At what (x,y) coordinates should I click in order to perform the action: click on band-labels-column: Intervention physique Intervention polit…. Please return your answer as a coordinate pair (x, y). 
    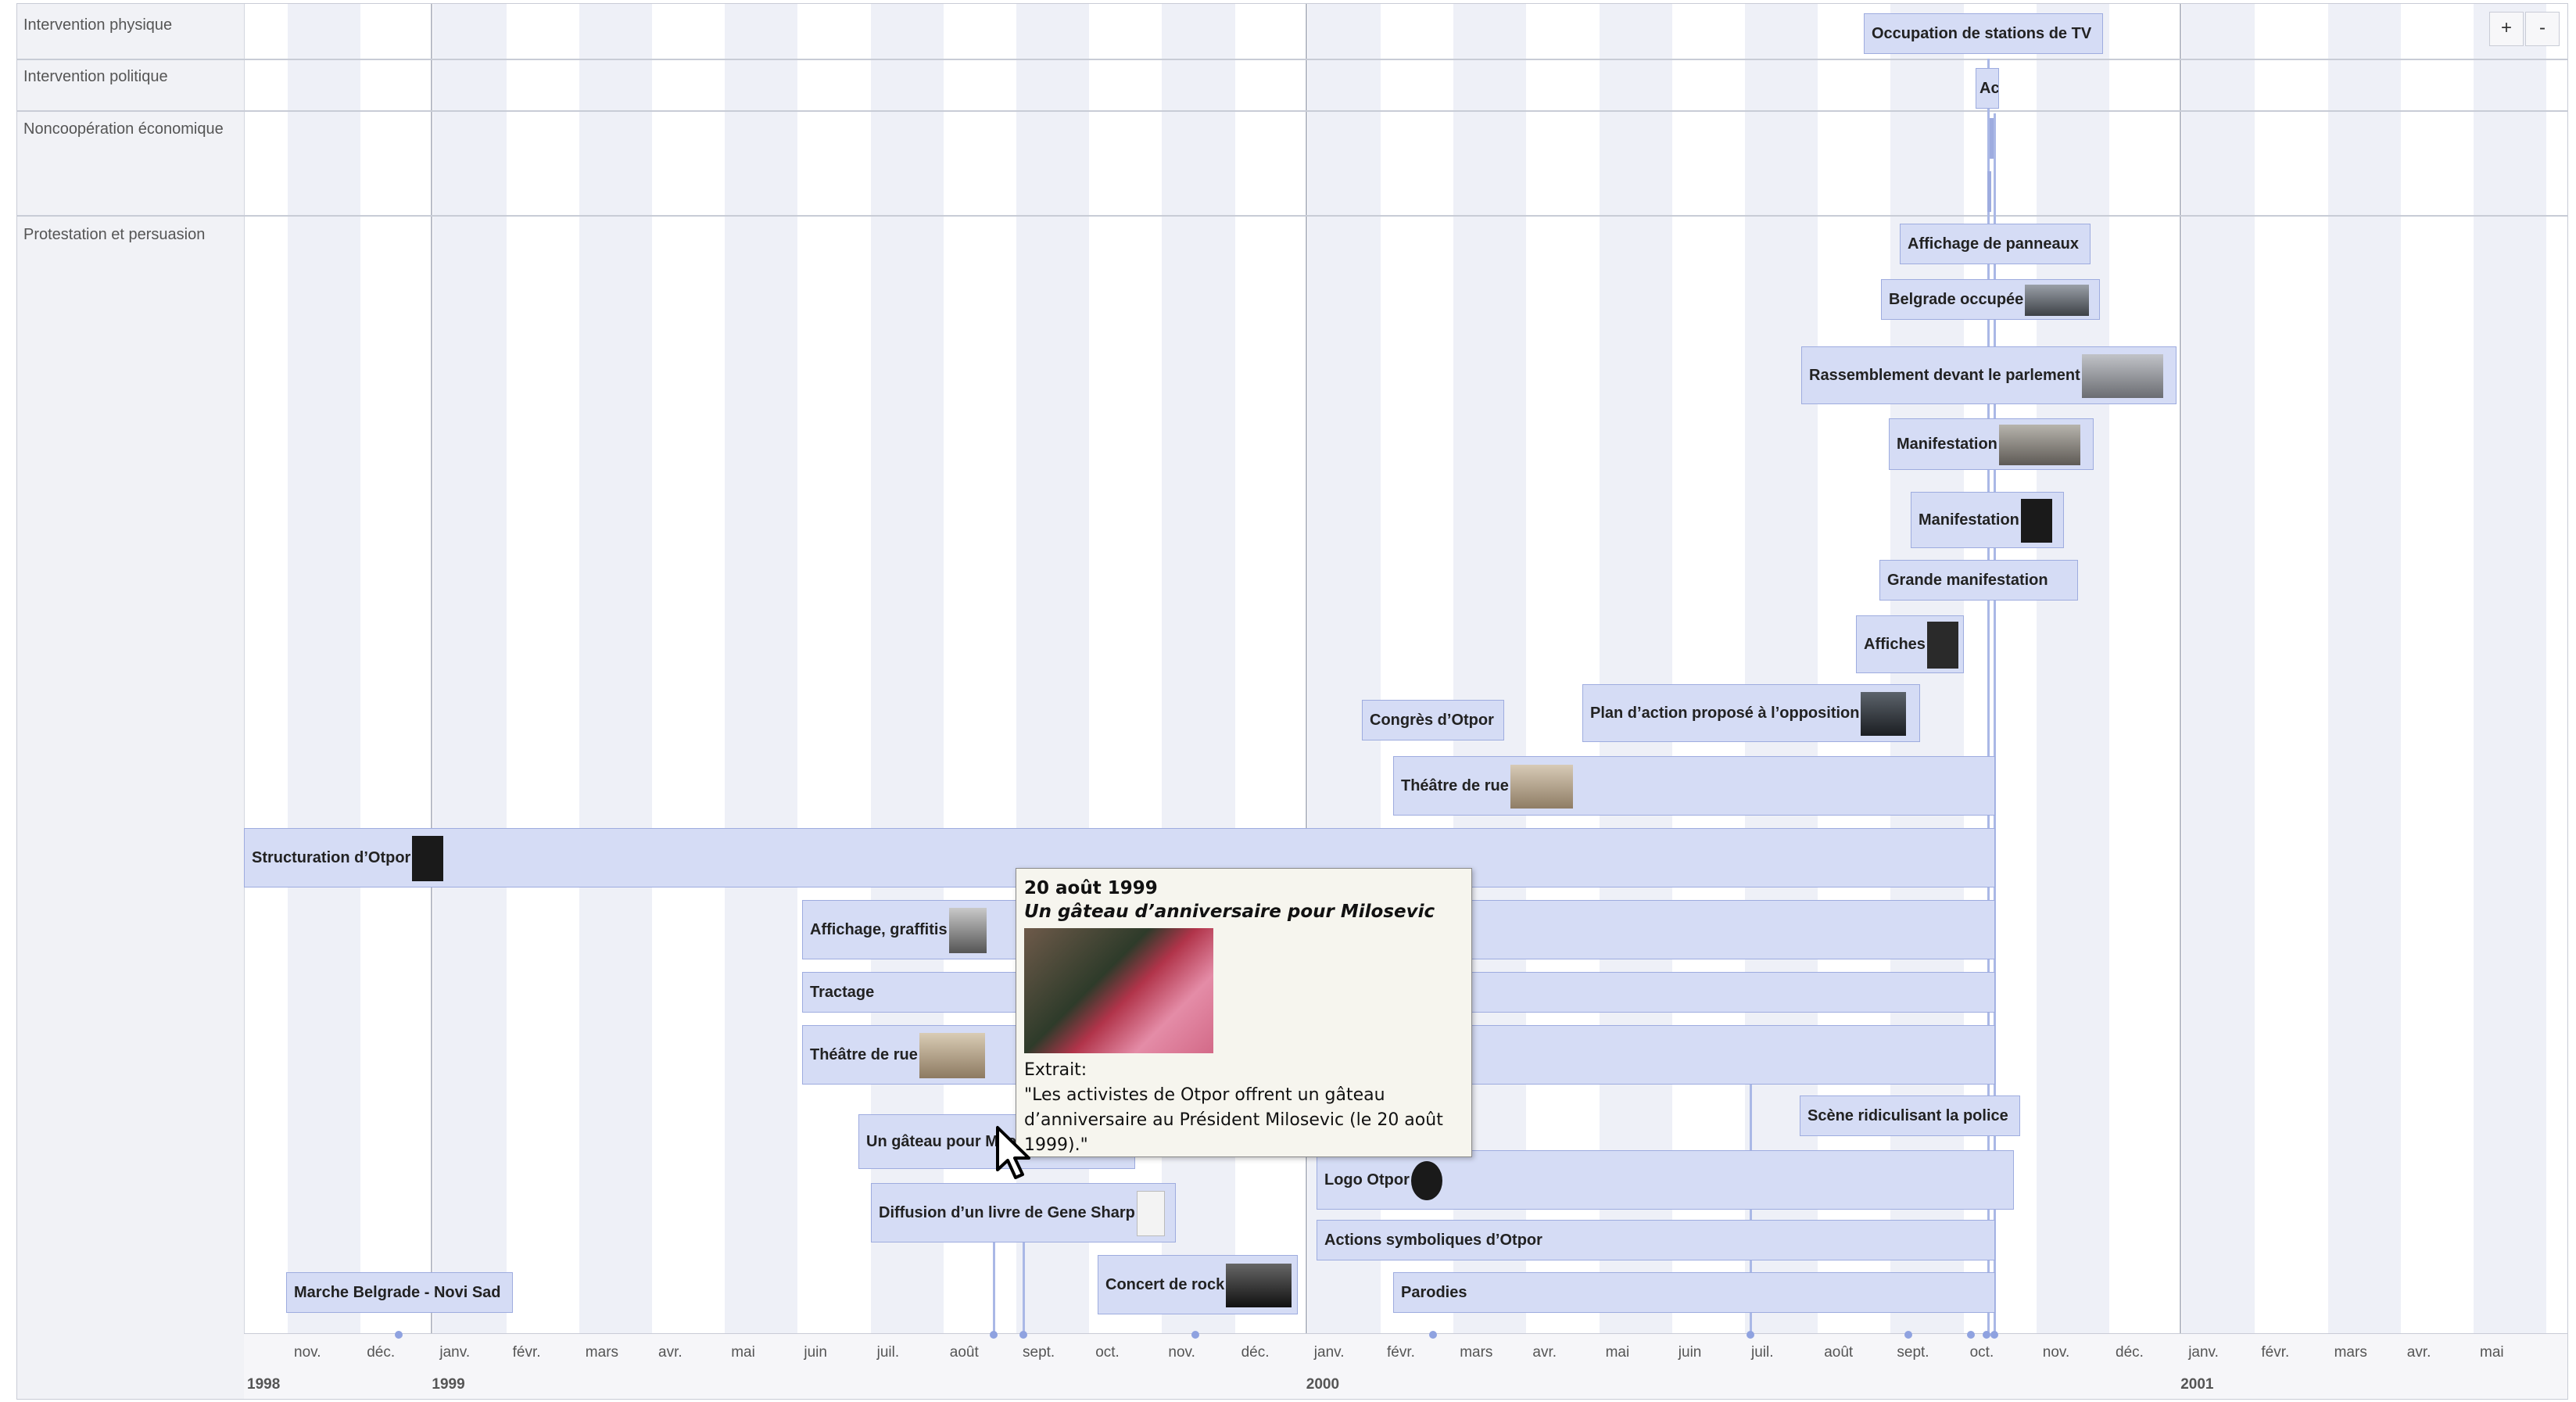
    Looking at the image, I should click on (131, 702).